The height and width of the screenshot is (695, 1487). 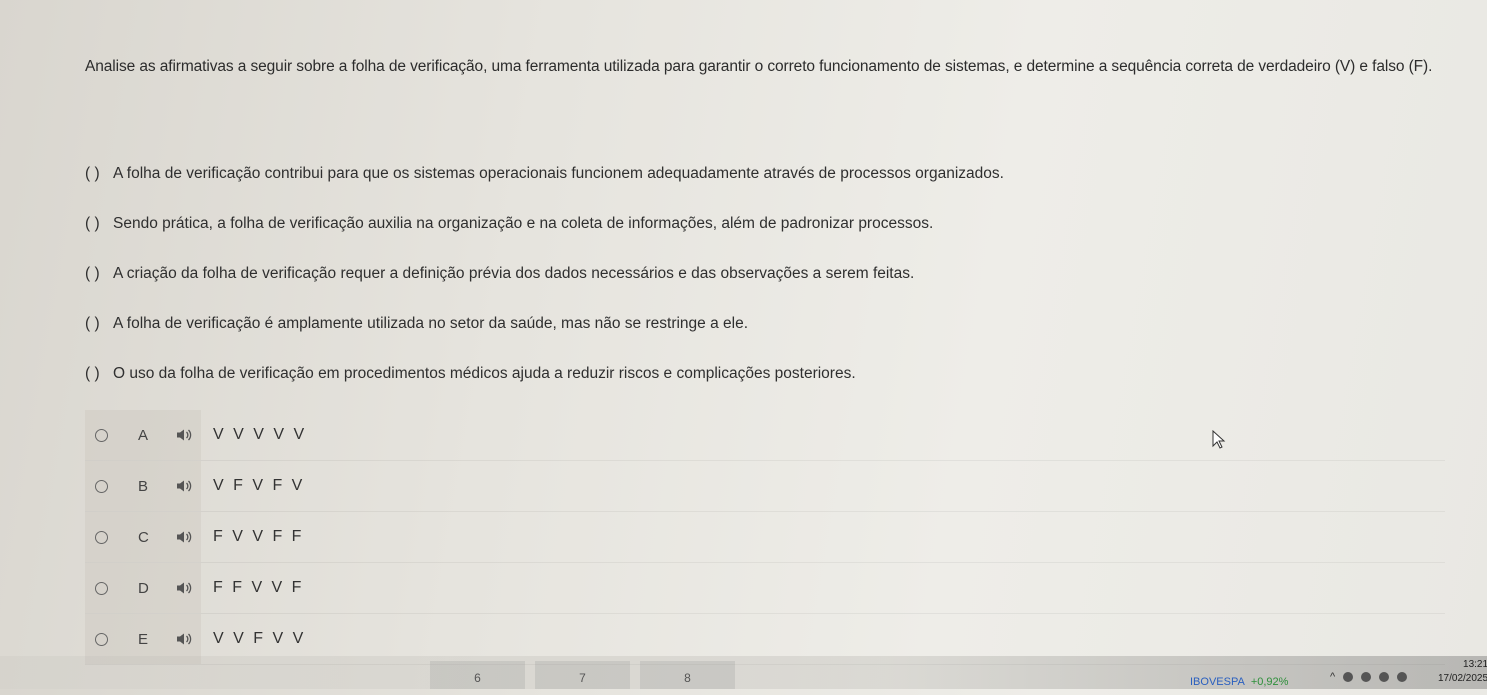 I want to click on clock-time: 13:21, so click(x=1475, y=664).